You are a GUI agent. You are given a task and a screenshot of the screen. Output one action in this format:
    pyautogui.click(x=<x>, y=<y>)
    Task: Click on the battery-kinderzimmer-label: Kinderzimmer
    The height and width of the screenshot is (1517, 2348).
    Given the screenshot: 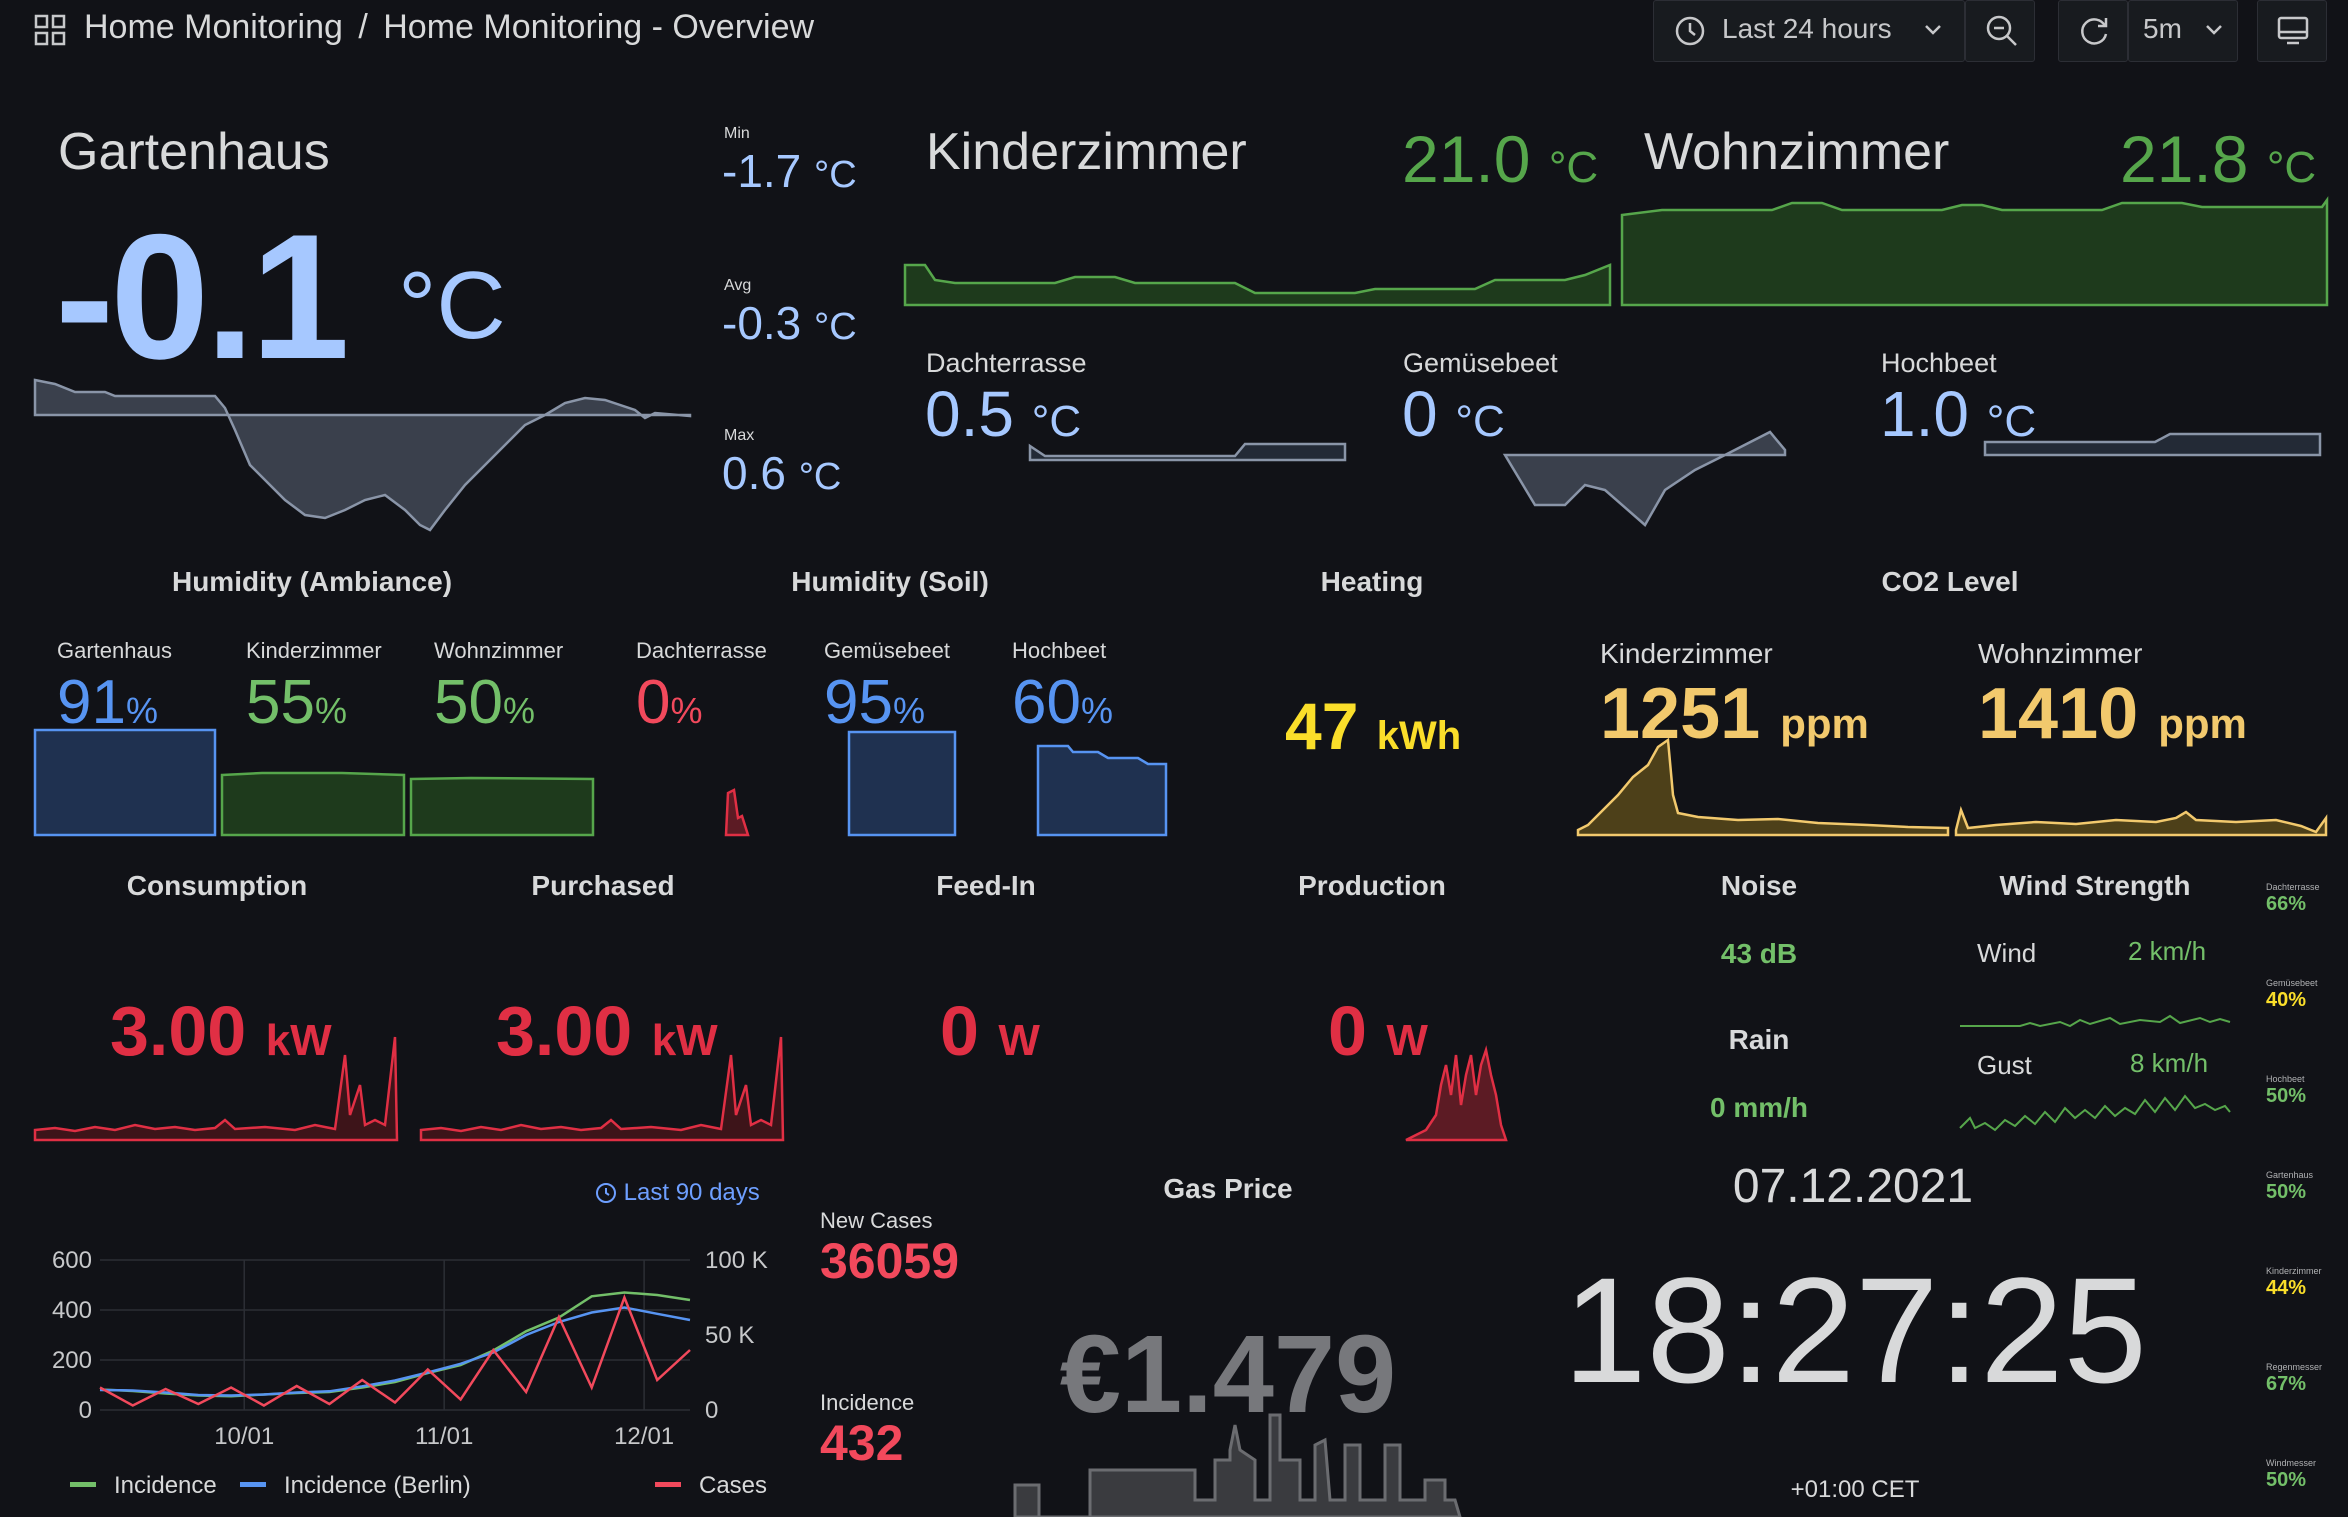 What is the action you would take?
    pyautogui.click(x=2294, y=1271)
    